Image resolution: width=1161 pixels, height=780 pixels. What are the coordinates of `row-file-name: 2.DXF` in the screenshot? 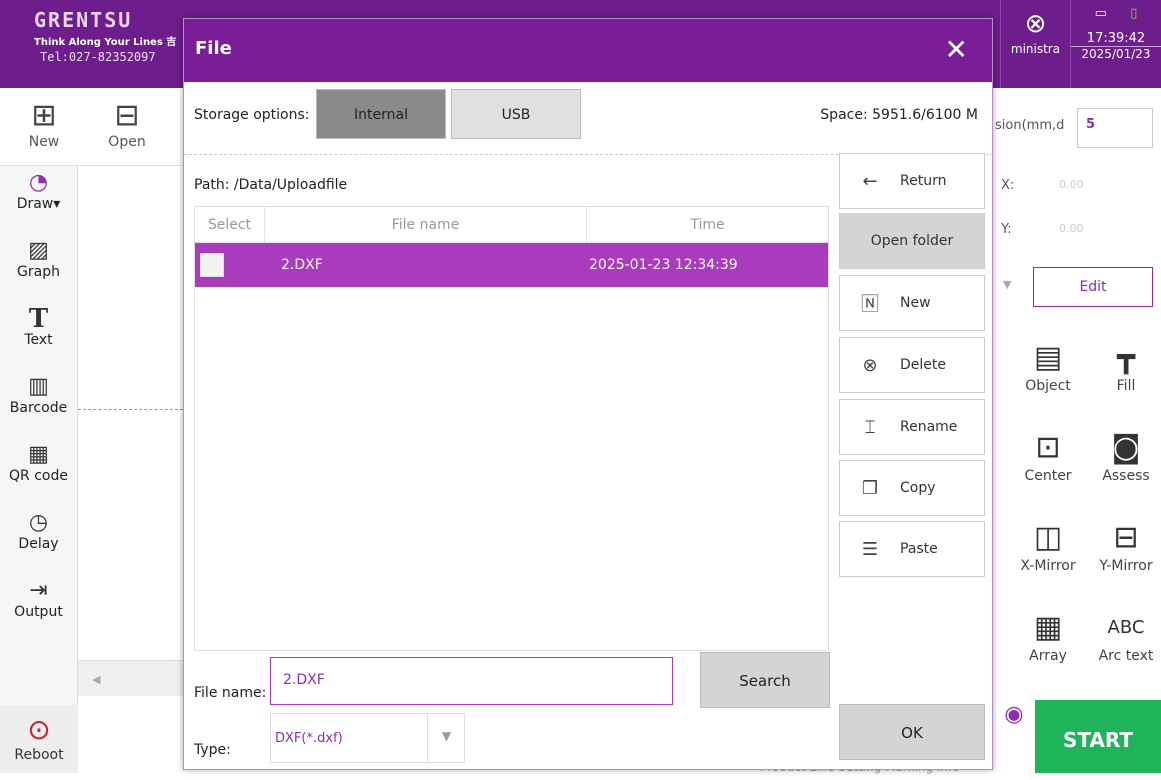 It's located at (302, 265).